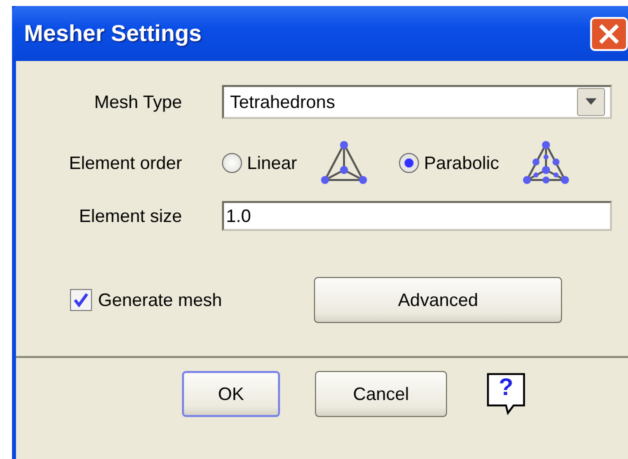  What do you see at coordinates (417, 216) in the screenshot?
I see `element-size-field: 1.0` at bounding box center [417, 216].